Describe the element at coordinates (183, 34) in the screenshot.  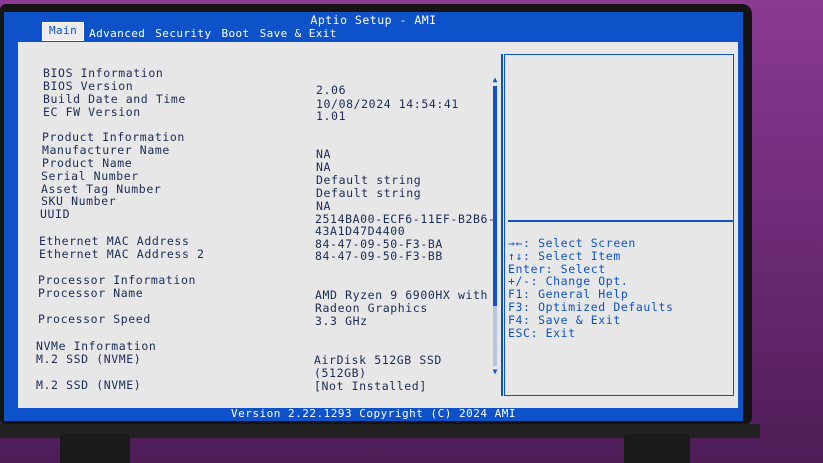
I see `tab-security: Security` at that location.